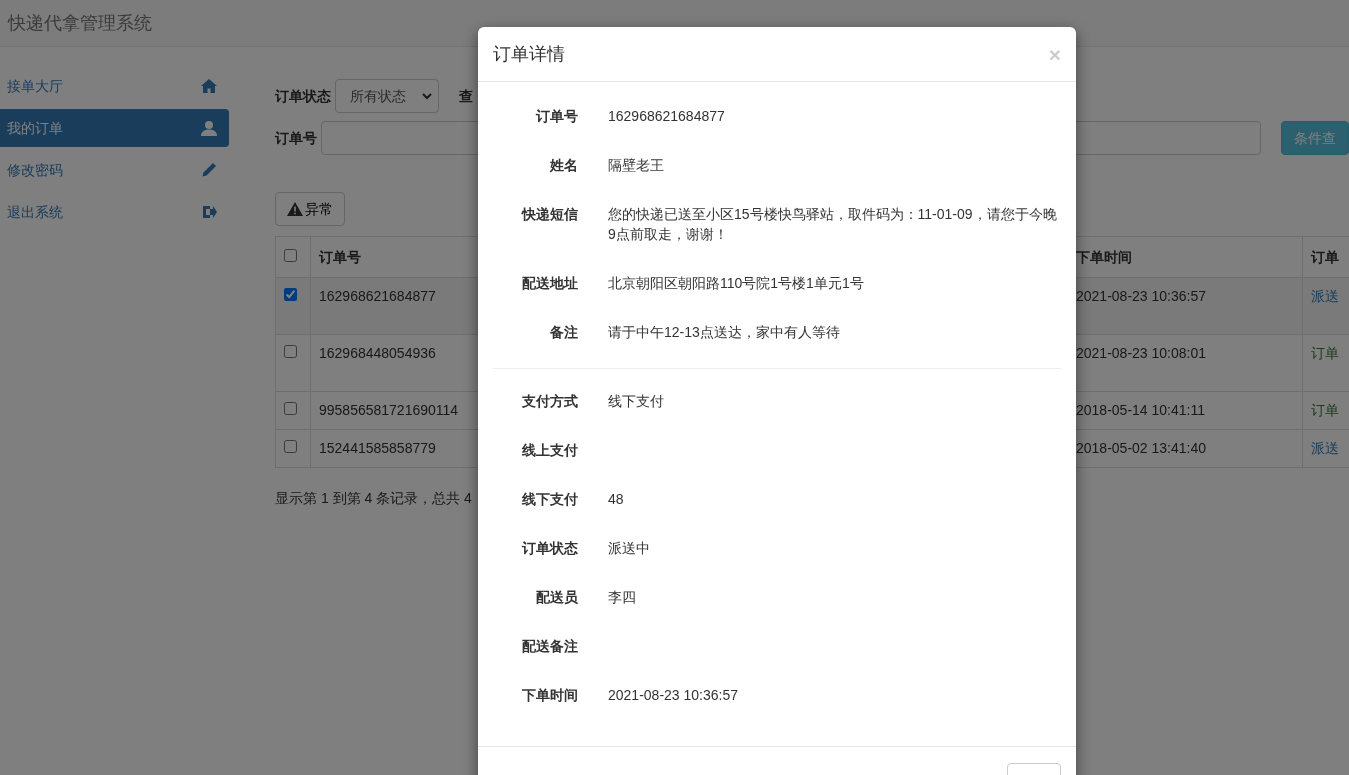 The image size is (1349, 775). Describe the element at coordinates (466, 96) in the screenshot. I see `filter-label: 查` at that location.